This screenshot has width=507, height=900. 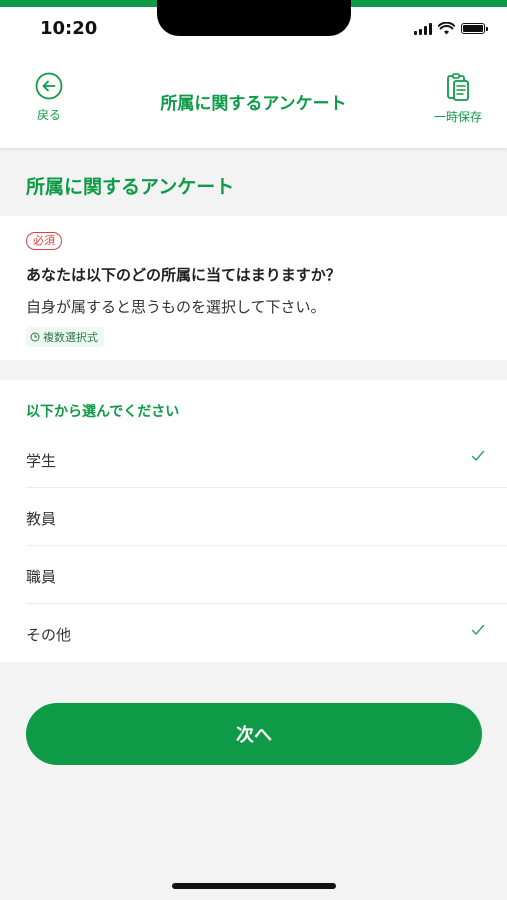 I want to click on status-icons, so click(x=451, y=28).